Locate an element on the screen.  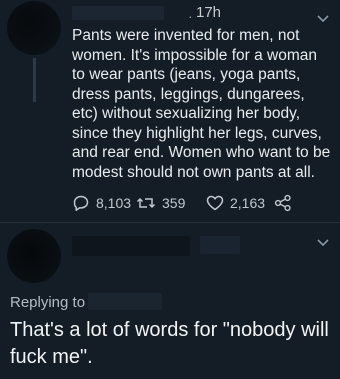
retweet-count: 359 is located at coordinates (174, 203).